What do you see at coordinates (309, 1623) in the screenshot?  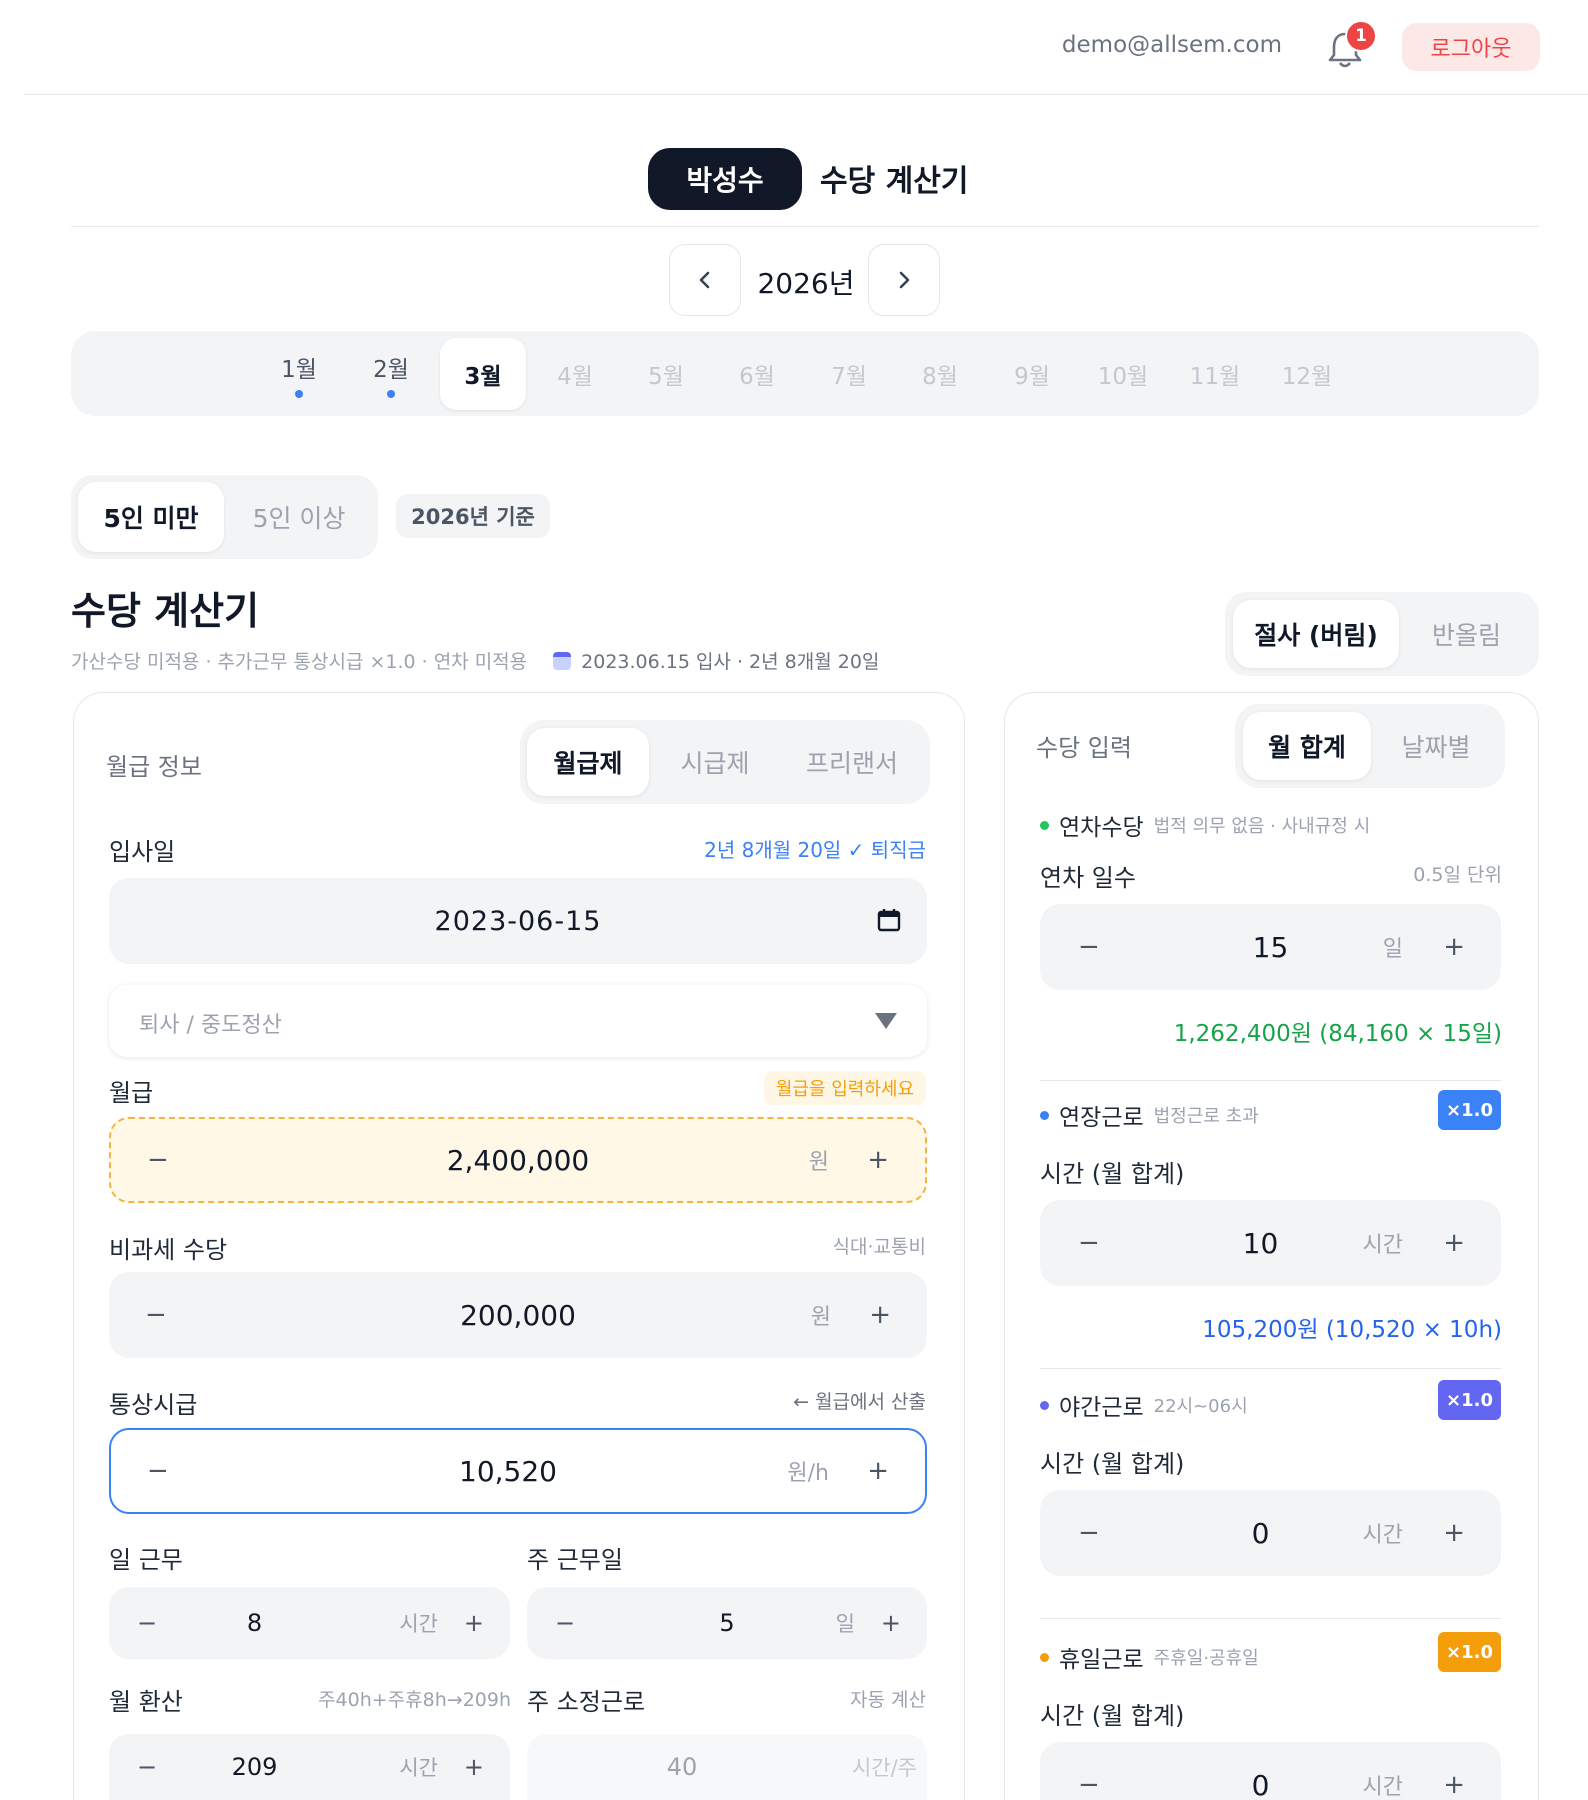 I see `daily-hours-input: − 8 시간 +` at bounding box center [309, 1623].